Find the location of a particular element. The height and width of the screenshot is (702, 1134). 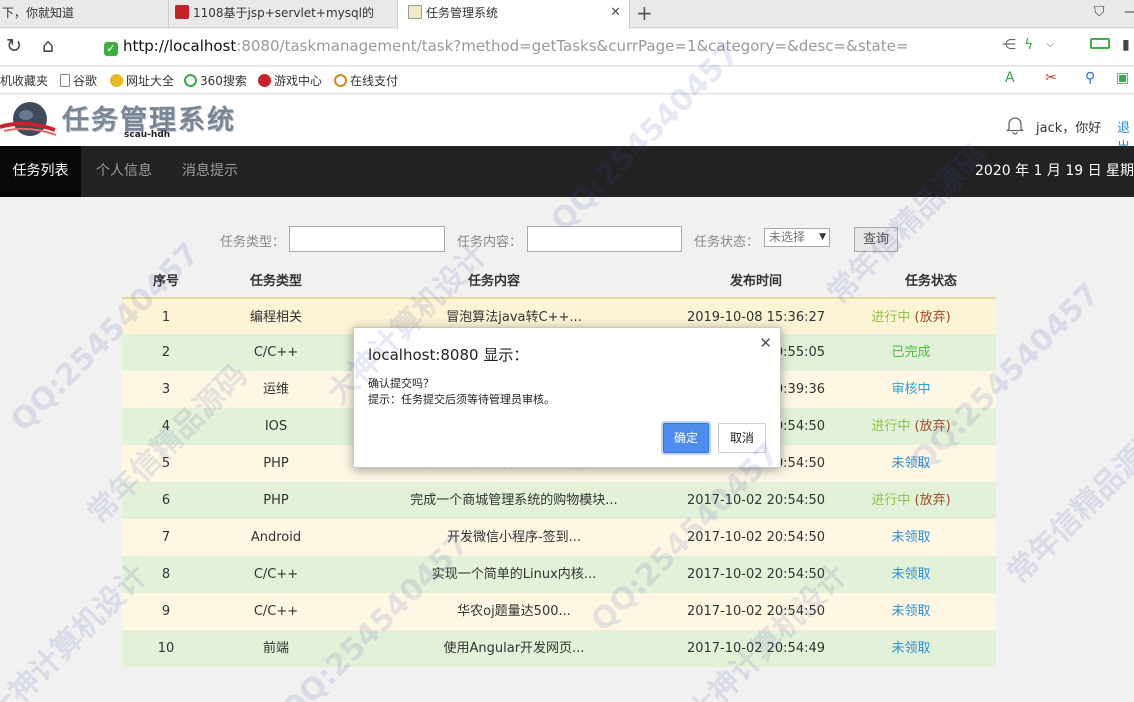

shirt-icon: ⛉ is located at coordinates (1099, 12).